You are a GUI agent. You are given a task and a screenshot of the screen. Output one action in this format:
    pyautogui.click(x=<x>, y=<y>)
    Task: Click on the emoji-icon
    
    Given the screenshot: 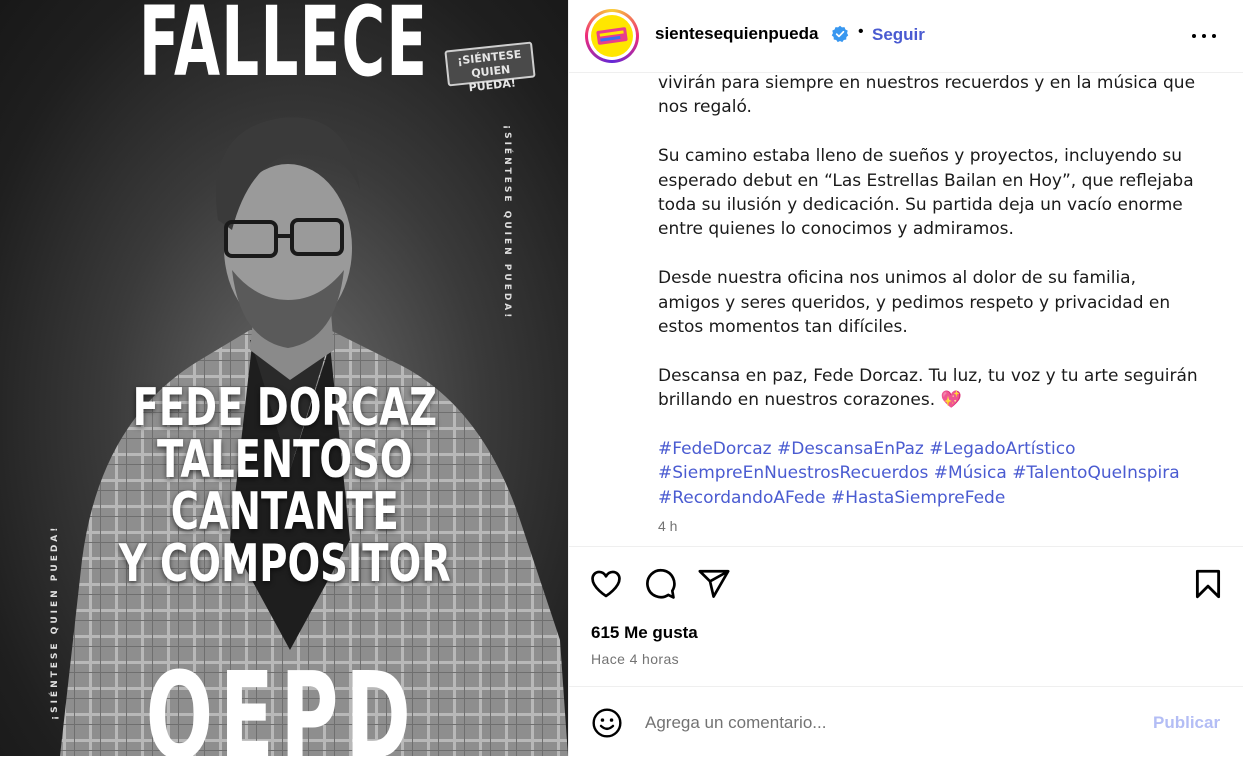 What is the action you would take?
    pyautogui.click(x=607, y=723)
    